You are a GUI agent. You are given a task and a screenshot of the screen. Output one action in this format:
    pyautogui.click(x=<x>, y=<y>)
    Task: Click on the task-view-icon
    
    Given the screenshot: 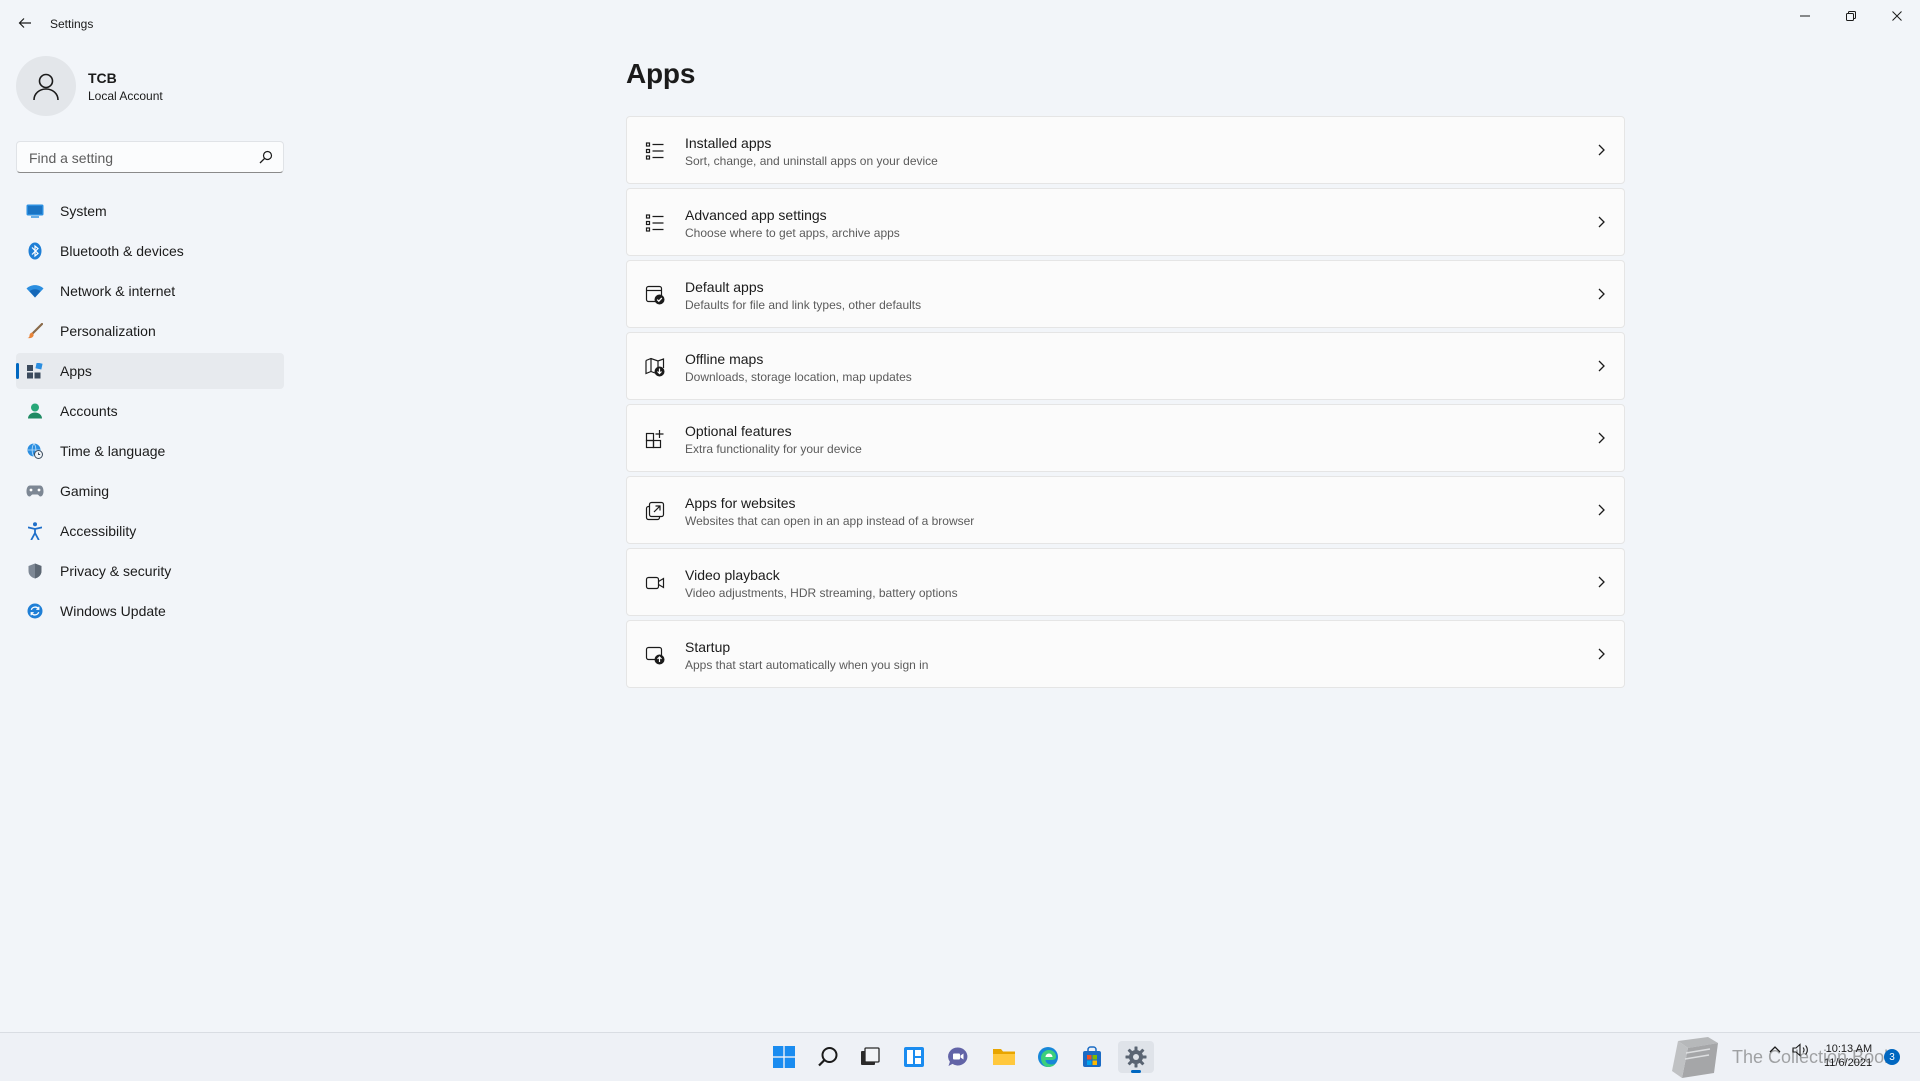 What is the action you would take?
    pyautogui.click(x=870, y=1056)
    